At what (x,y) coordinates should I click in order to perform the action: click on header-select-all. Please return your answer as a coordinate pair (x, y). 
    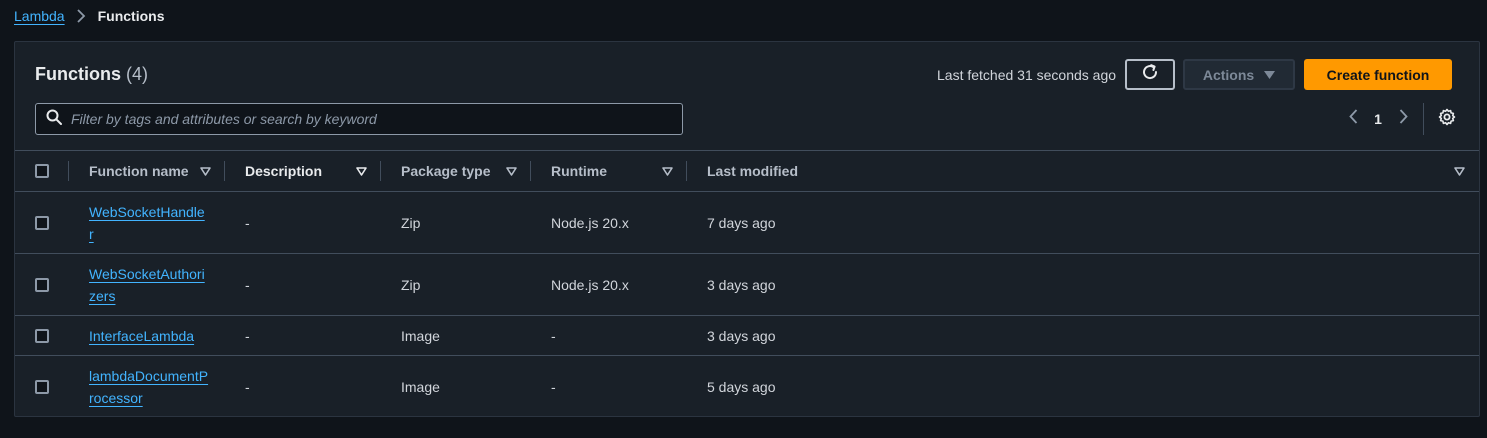
    Looking at the image, I should click on (42, 171).